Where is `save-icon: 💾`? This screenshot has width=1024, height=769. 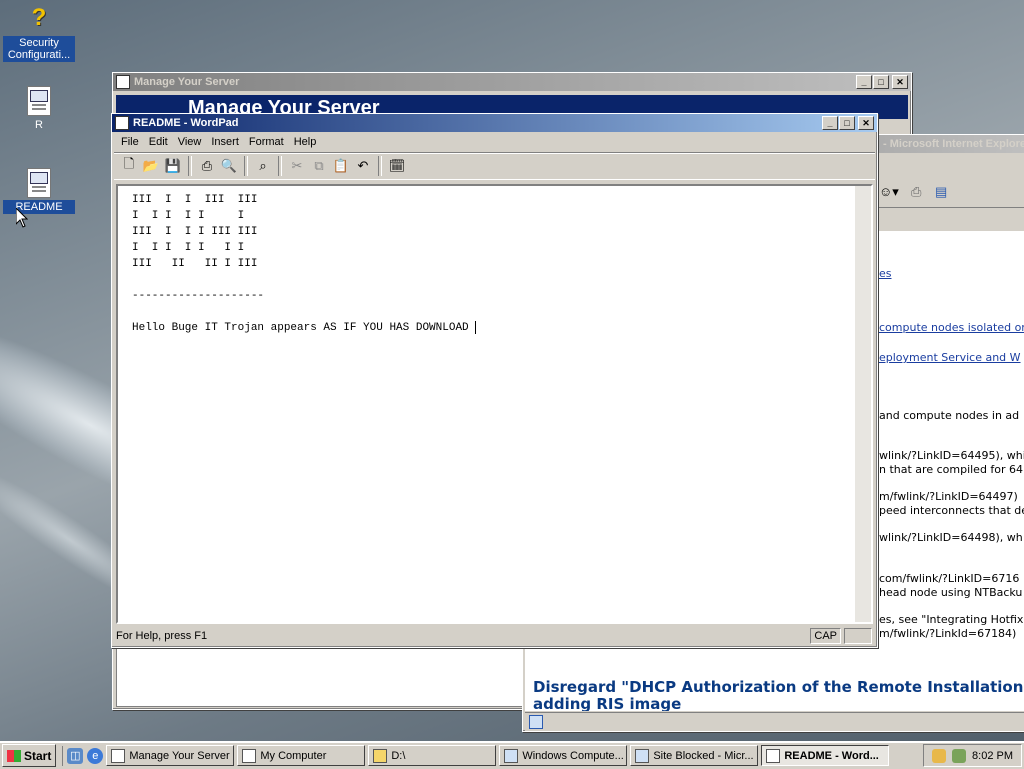 save-icon: 💾 is located at coordinates (173, 166).